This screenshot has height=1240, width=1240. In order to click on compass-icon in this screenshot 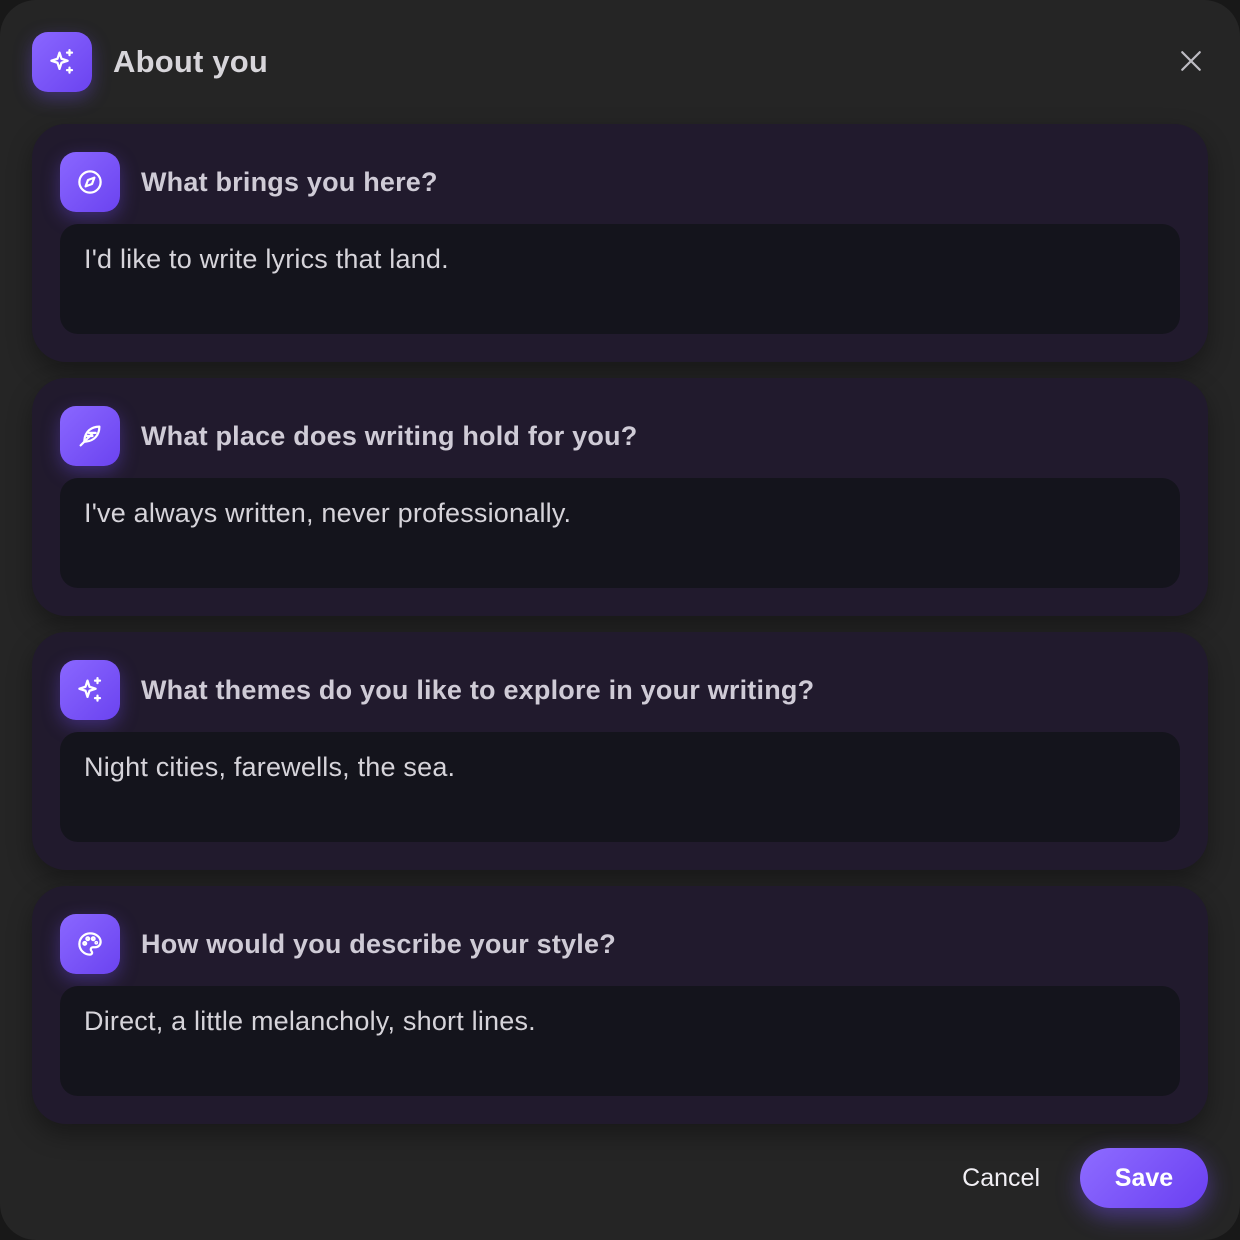, I will do `click(90, 182)`.